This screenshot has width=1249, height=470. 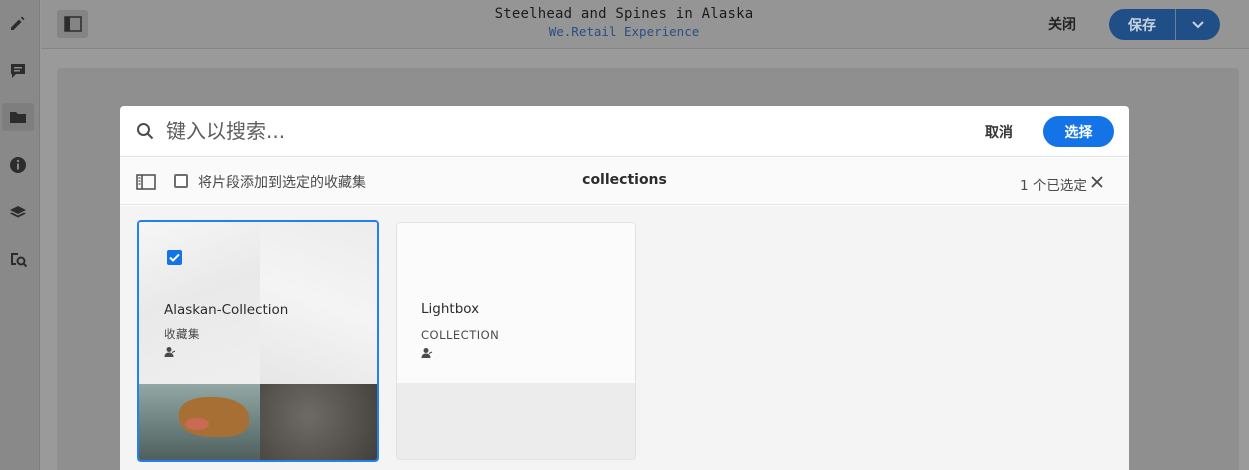 I want to click on folder-icon, so click(x=18, y=117).